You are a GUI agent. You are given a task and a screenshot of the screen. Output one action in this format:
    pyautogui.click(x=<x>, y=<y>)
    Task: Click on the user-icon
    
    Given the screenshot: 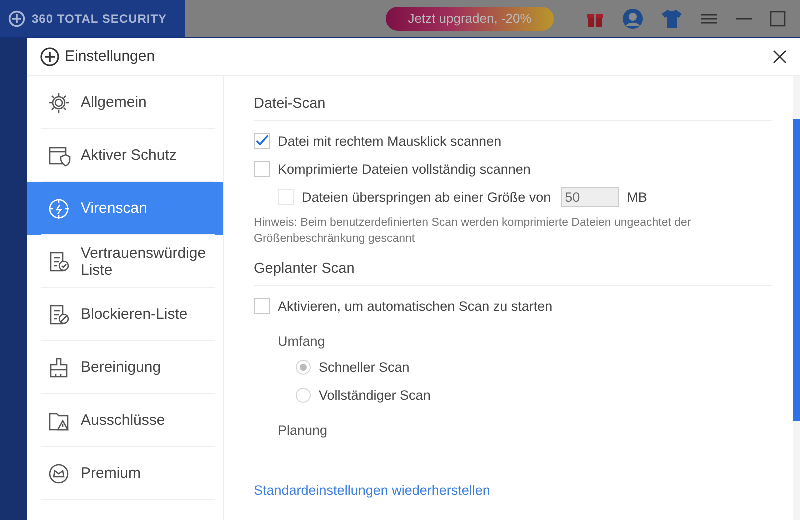 What is the action you would take?
    pyautogui.click(x=633, y=19)
    